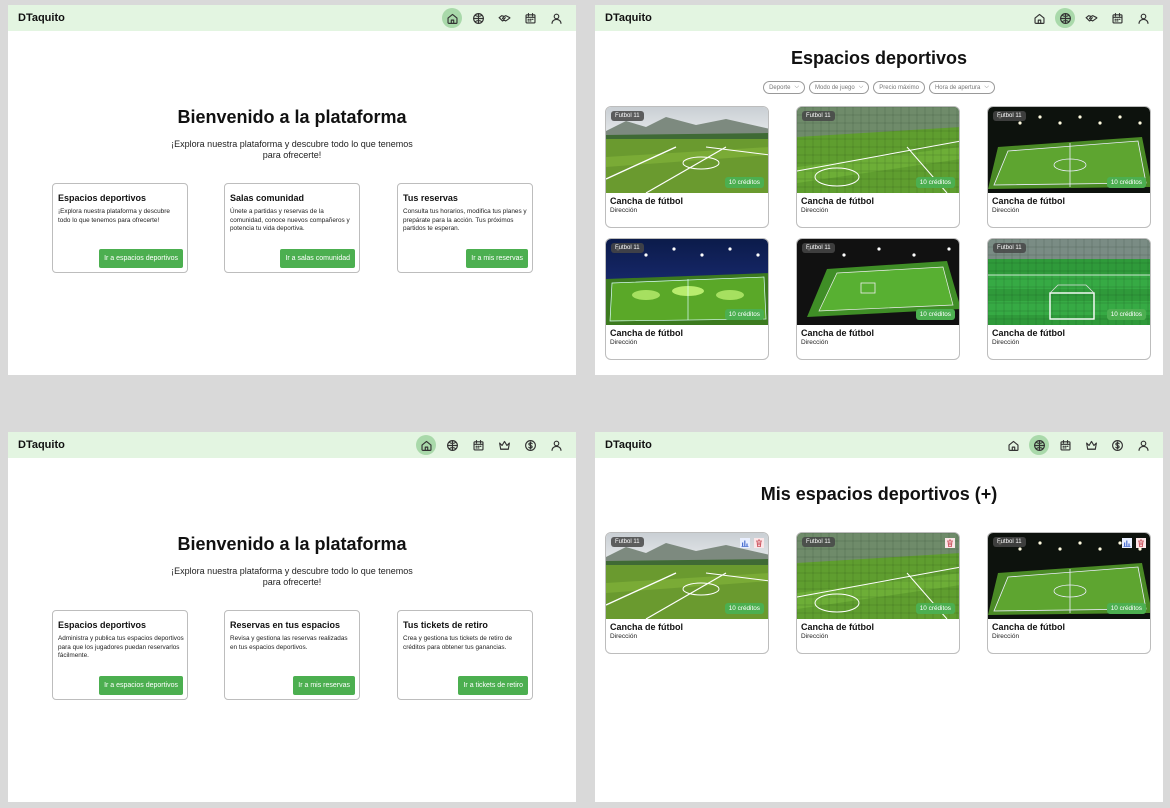  Describe the element at coordinates (879, 58) in the screenshot. I see `page-title: Espacios deportivos` at that location.